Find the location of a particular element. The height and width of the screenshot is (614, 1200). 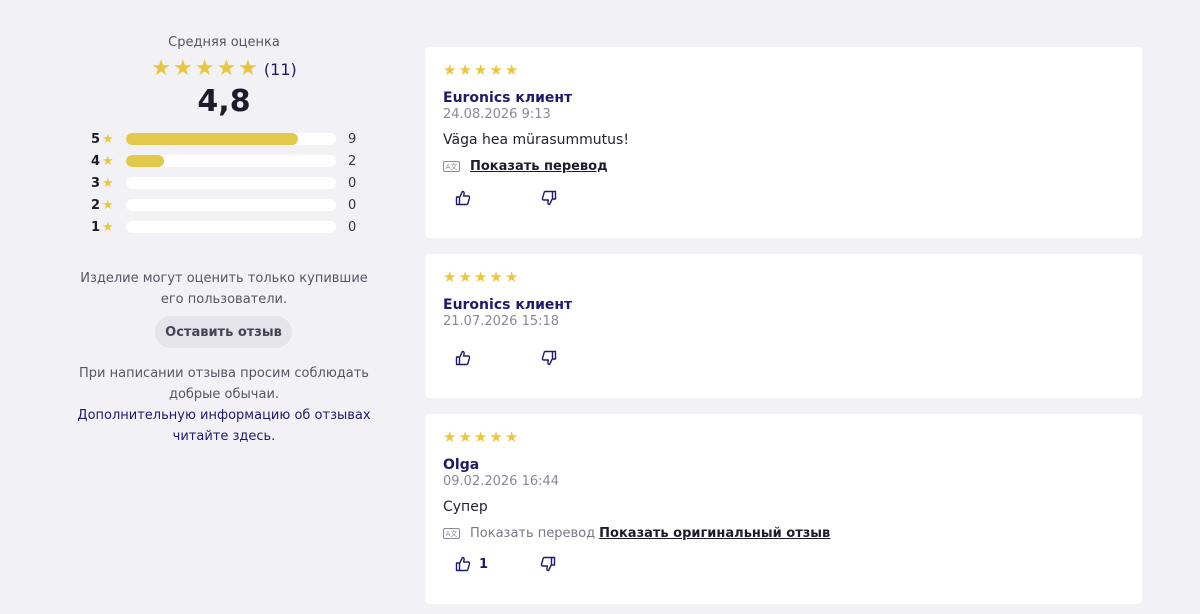

distribution-stars: 1 is located at coordinates (95, 227).